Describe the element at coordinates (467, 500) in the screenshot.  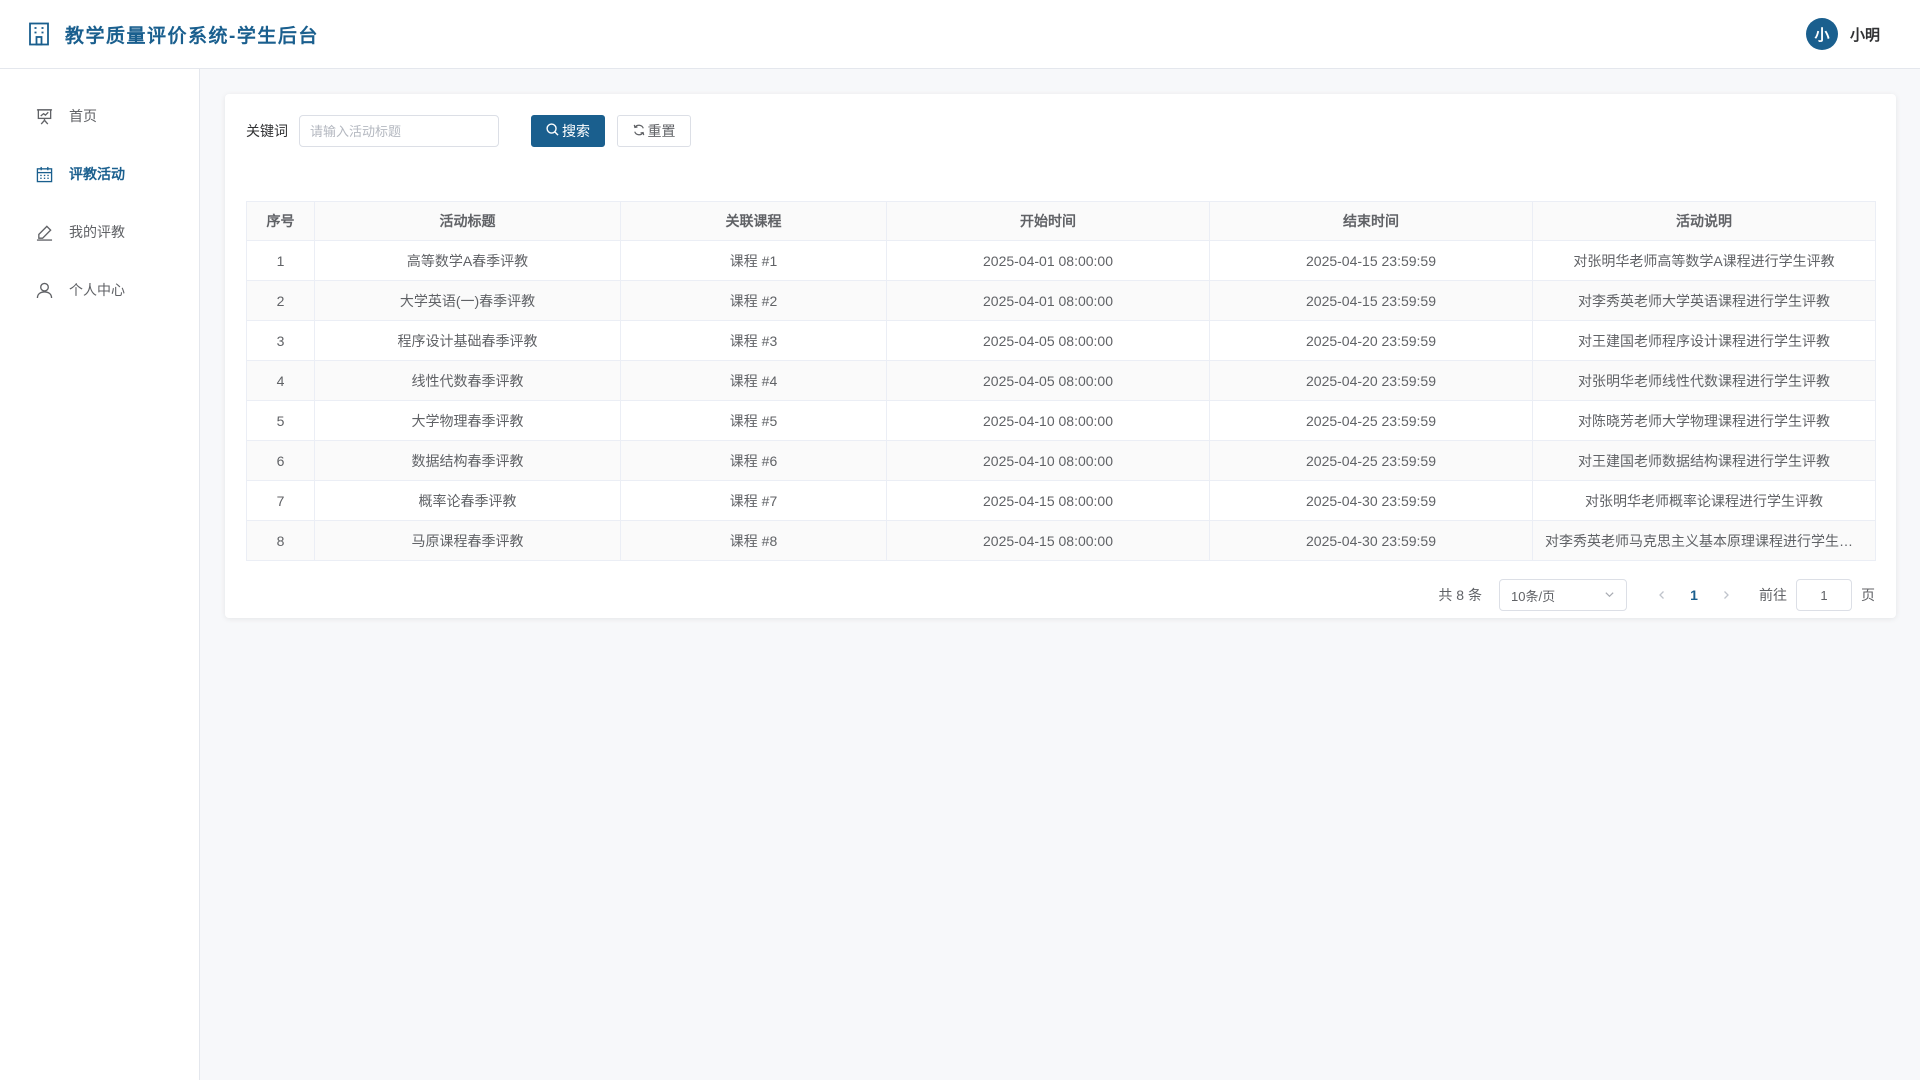
I see `activity-title-cell: 概率论春季评教` at that location.